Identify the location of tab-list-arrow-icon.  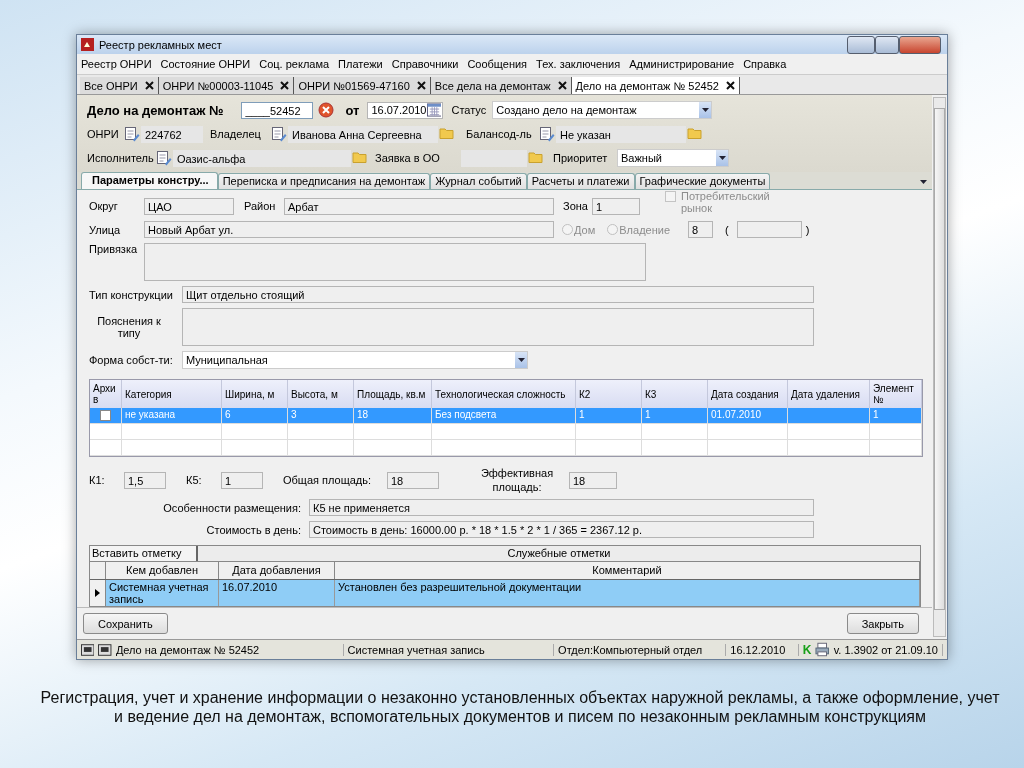
(923, 182).